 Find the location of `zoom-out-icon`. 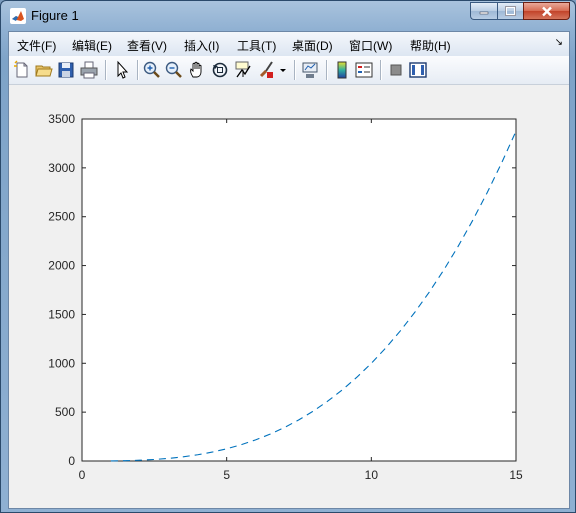

zoom-out-icon is located at coordinates (174, 70).